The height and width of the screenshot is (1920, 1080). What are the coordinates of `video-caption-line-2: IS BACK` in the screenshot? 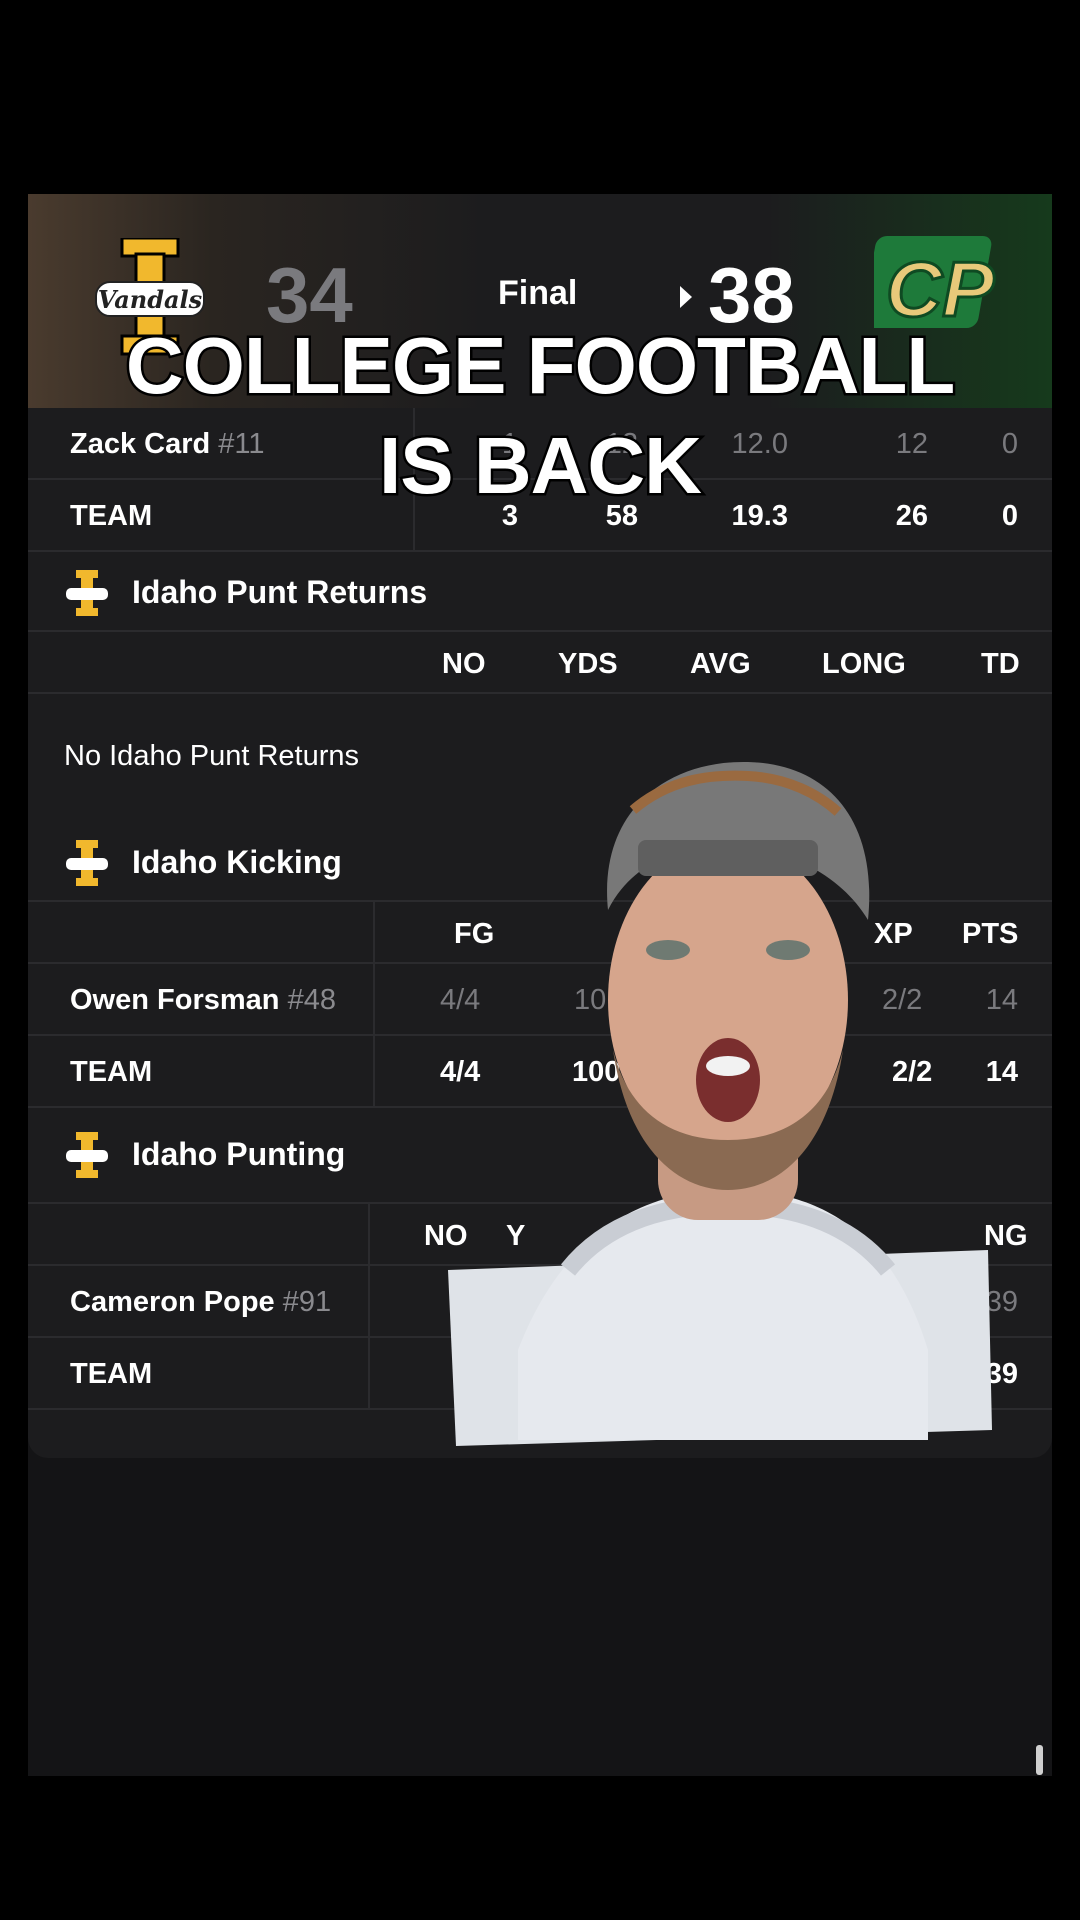 It's located at (541, 466).